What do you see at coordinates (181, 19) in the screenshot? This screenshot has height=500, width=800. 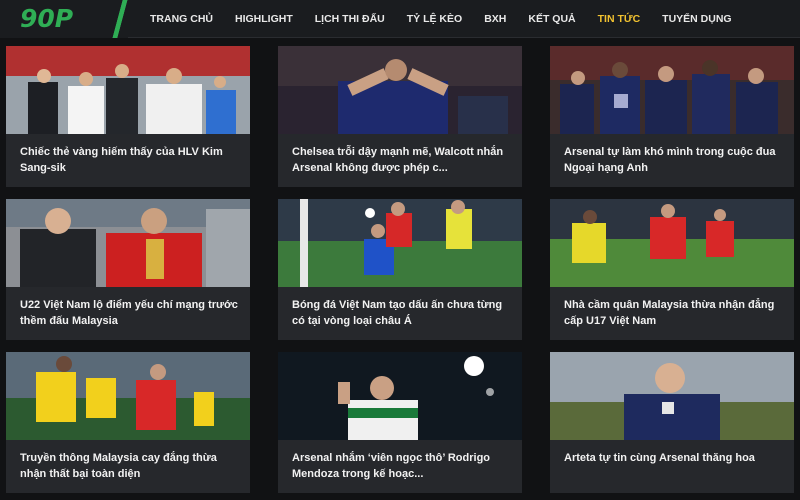 I see `nav-item-trang-chu: TRANG CHỦ` at bounding box center [181, 19].